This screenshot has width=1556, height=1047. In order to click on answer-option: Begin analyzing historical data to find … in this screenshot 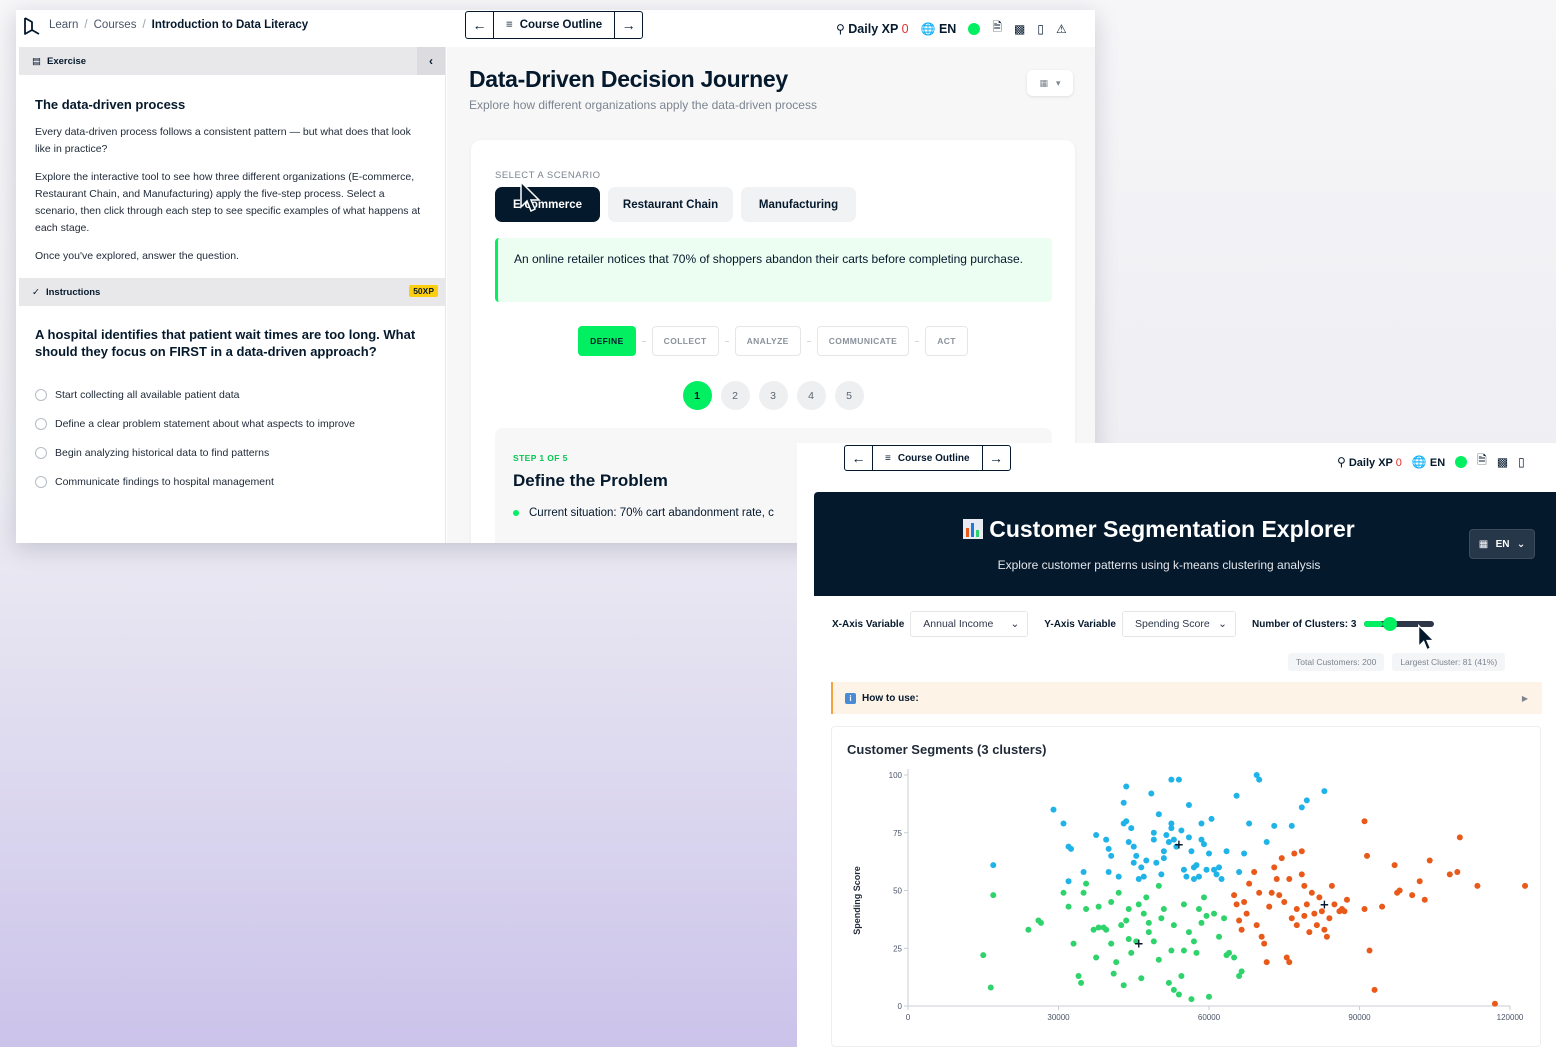, I will do `click(232, 452)`.